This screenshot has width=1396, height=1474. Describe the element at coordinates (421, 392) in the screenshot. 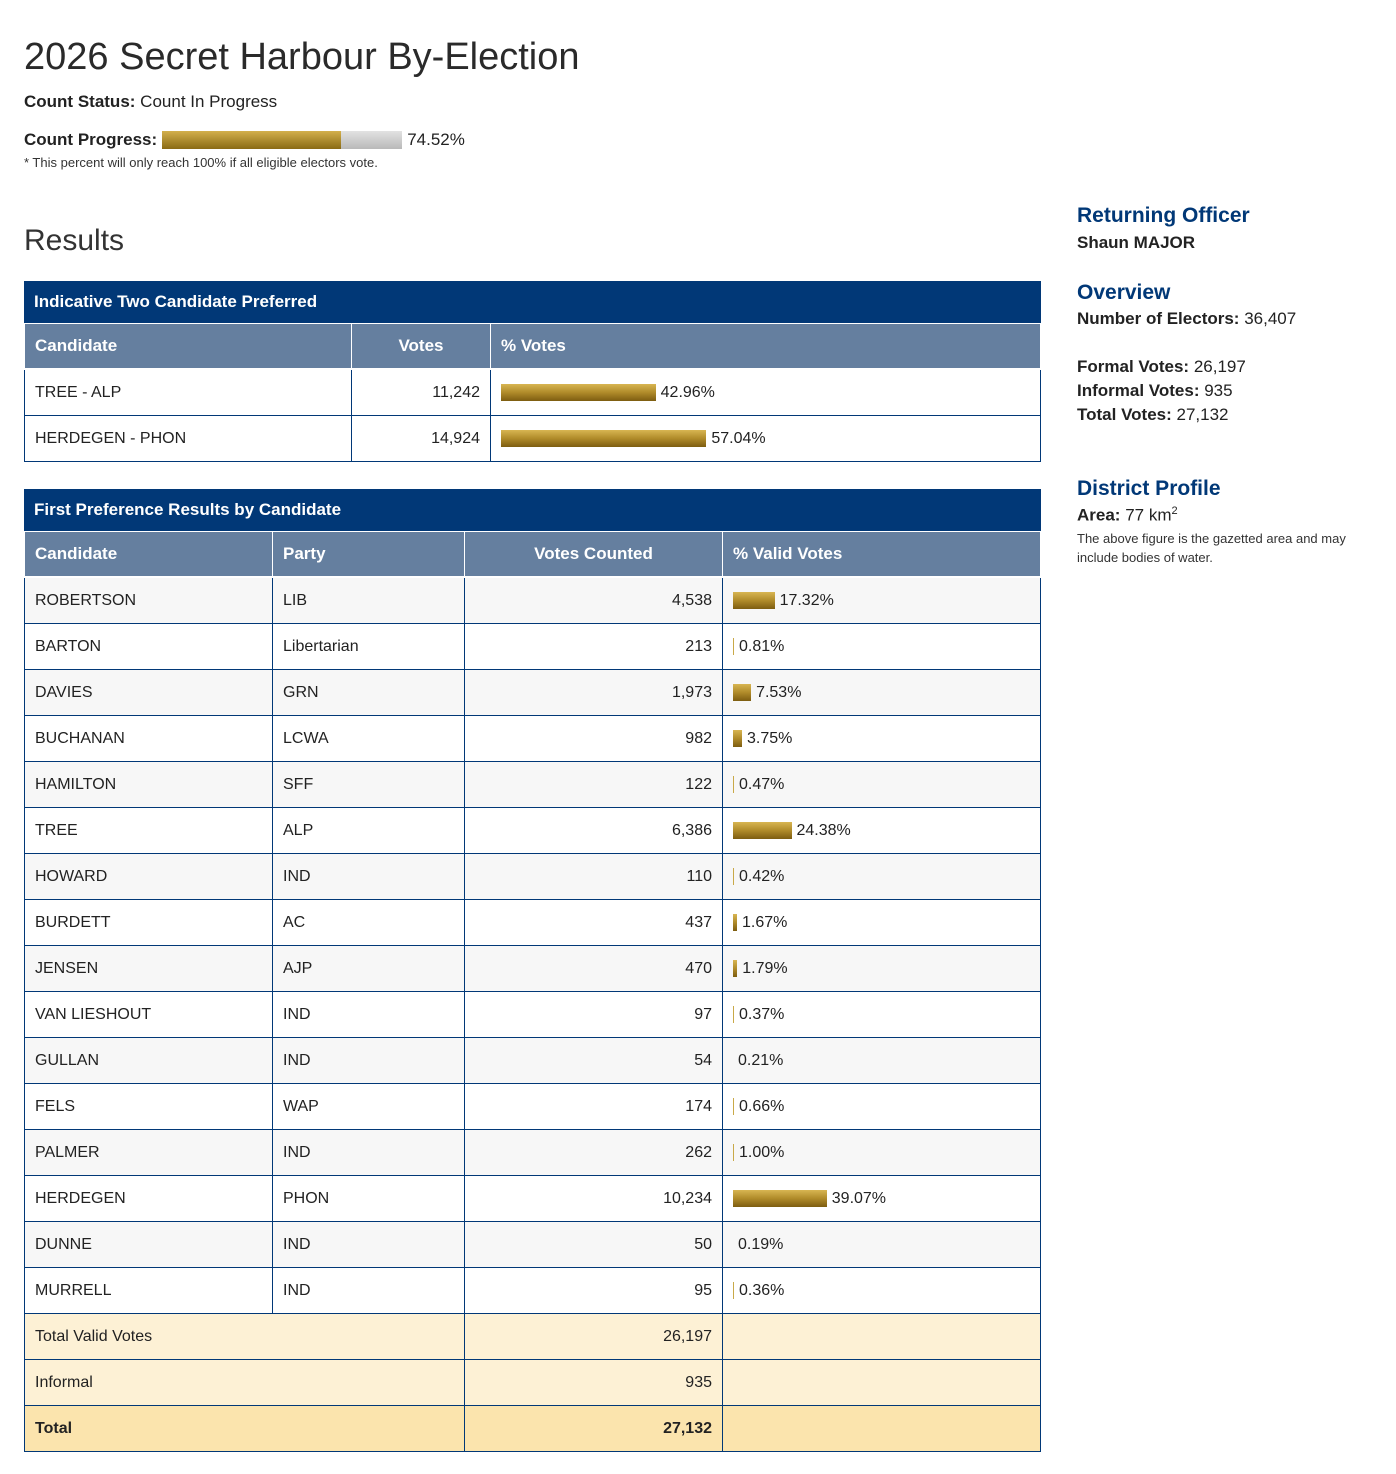

I see `tcp-votes: 11,242` at that location.